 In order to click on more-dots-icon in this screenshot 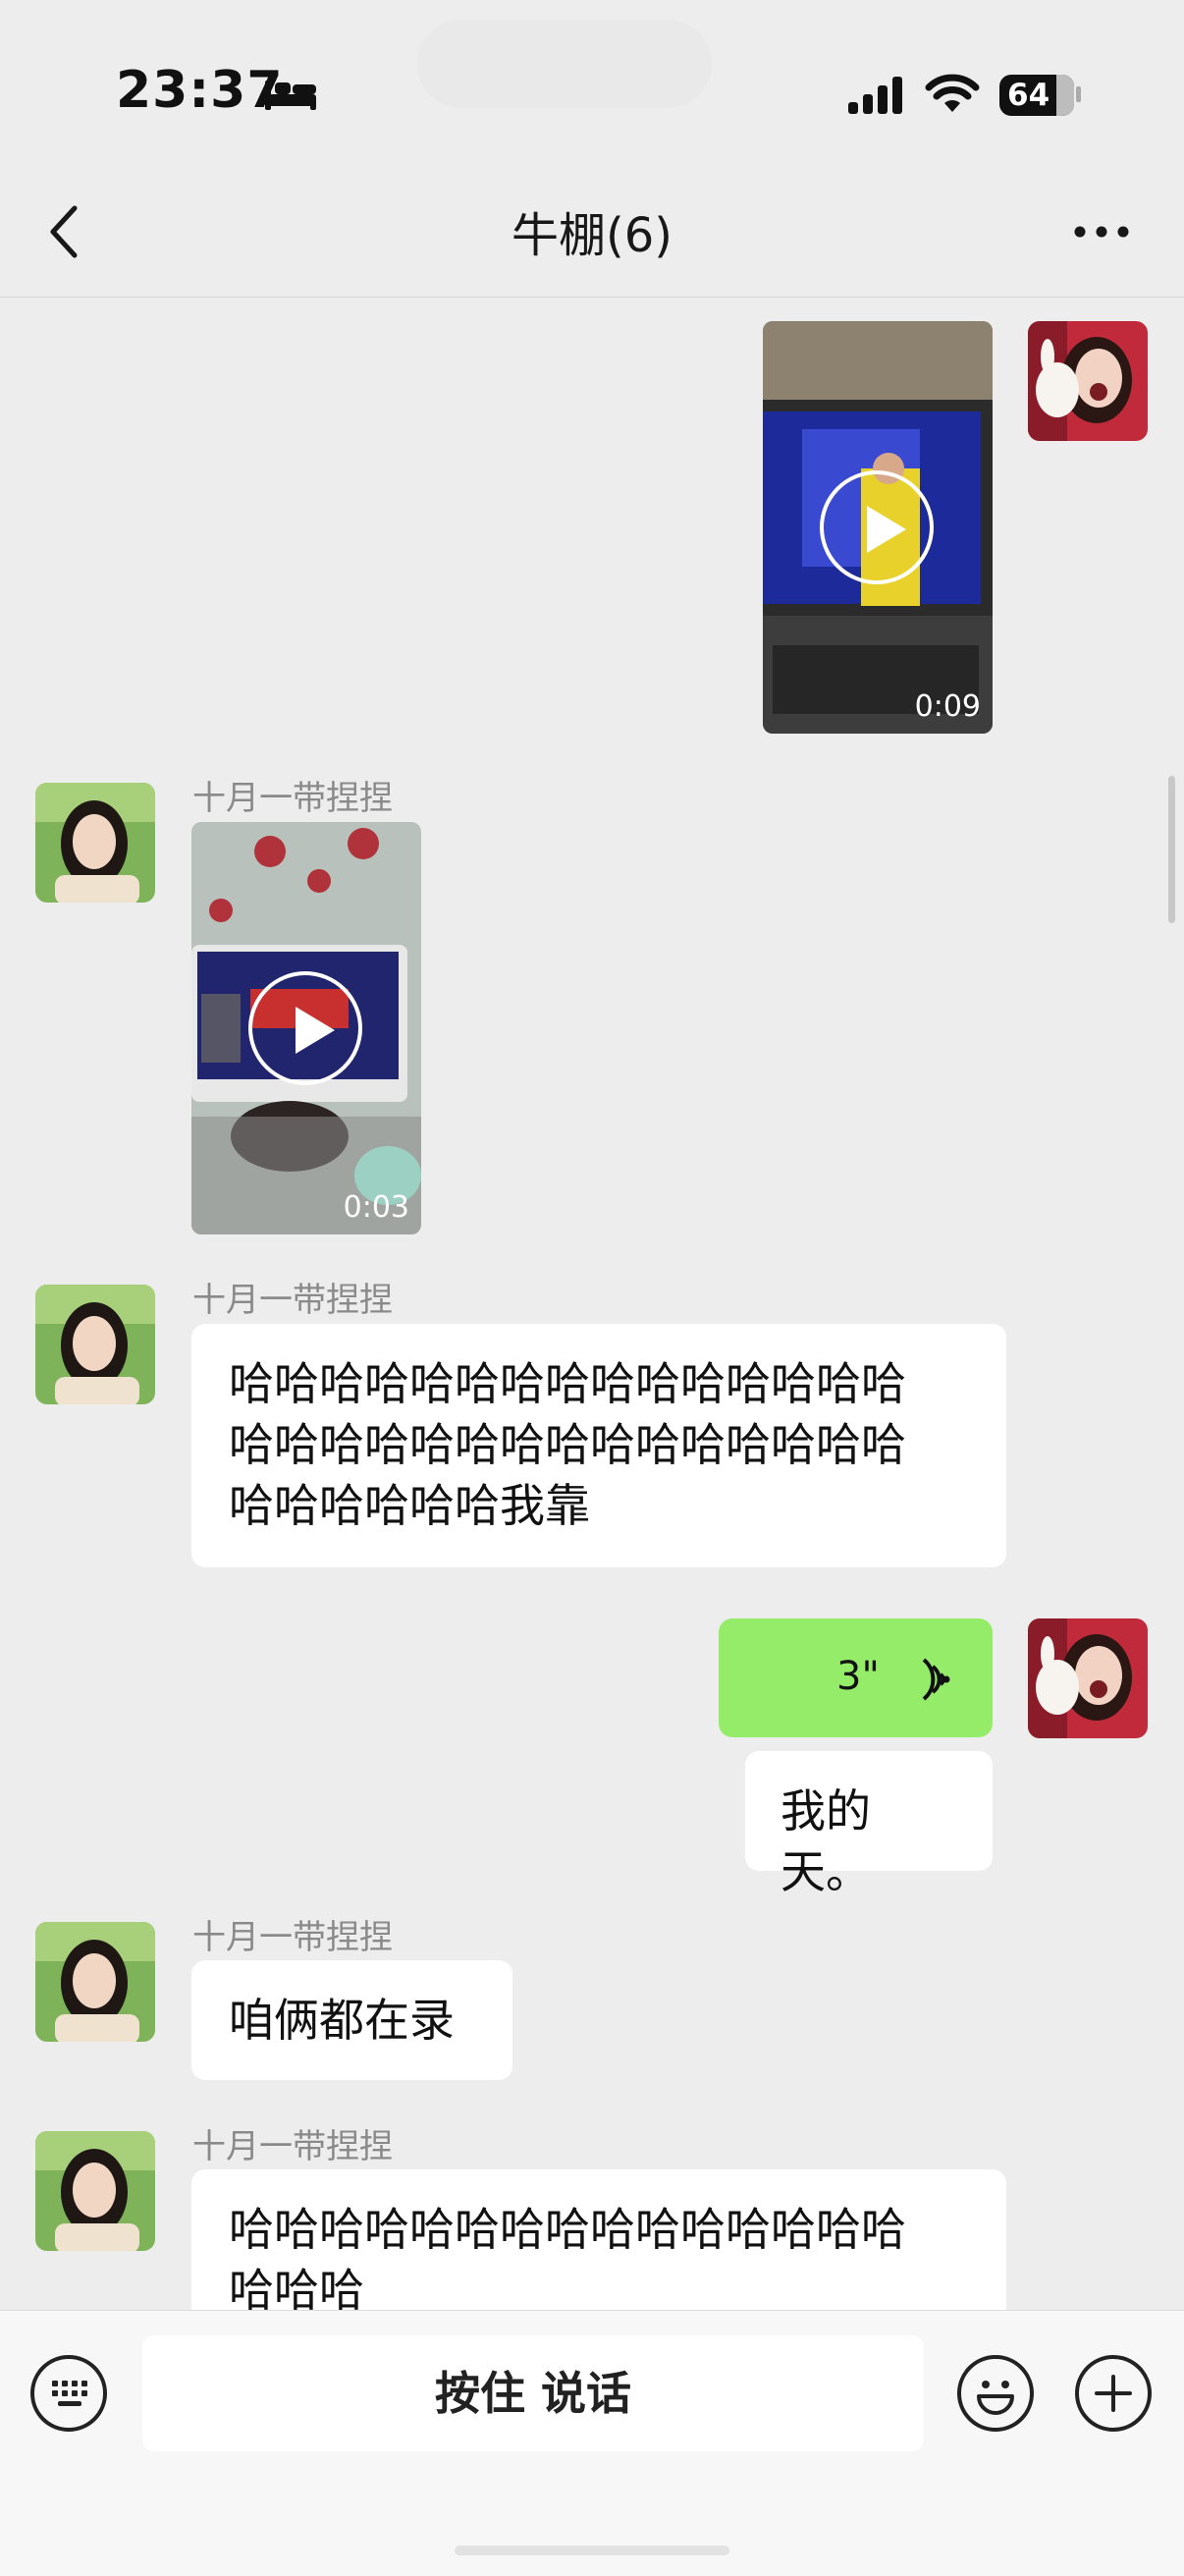, I will do `click(1101, 234)`.